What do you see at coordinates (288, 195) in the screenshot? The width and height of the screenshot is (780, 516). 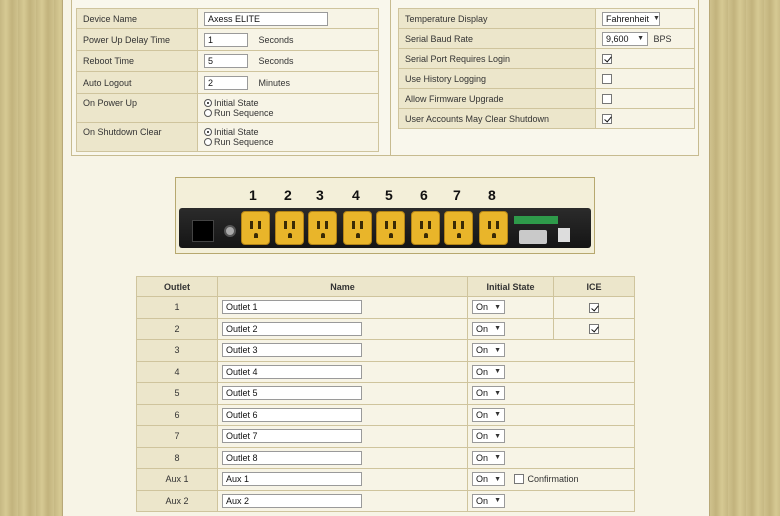 I see `outlet-number-label: 2` at bounding box center [288, 195].